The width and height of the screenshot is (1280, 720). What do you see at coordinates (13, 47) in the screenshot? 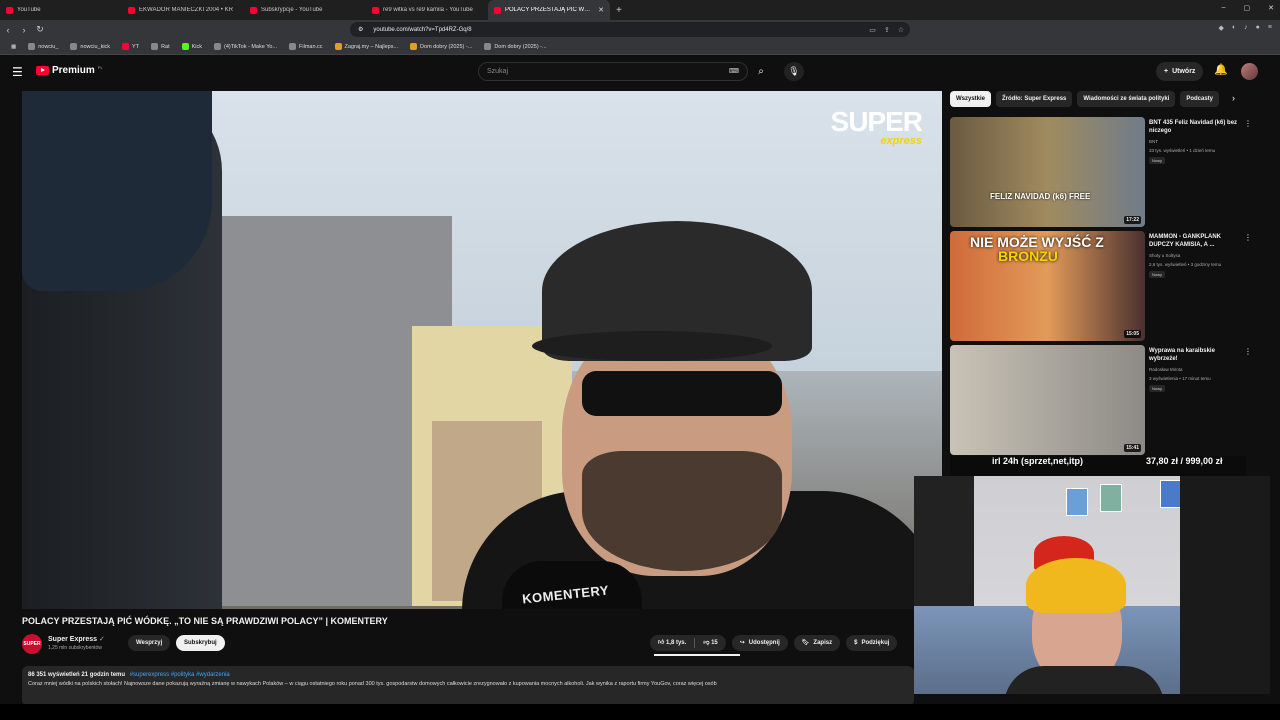
I see `apps-icon: ▦` at bounding box center [13, 47].